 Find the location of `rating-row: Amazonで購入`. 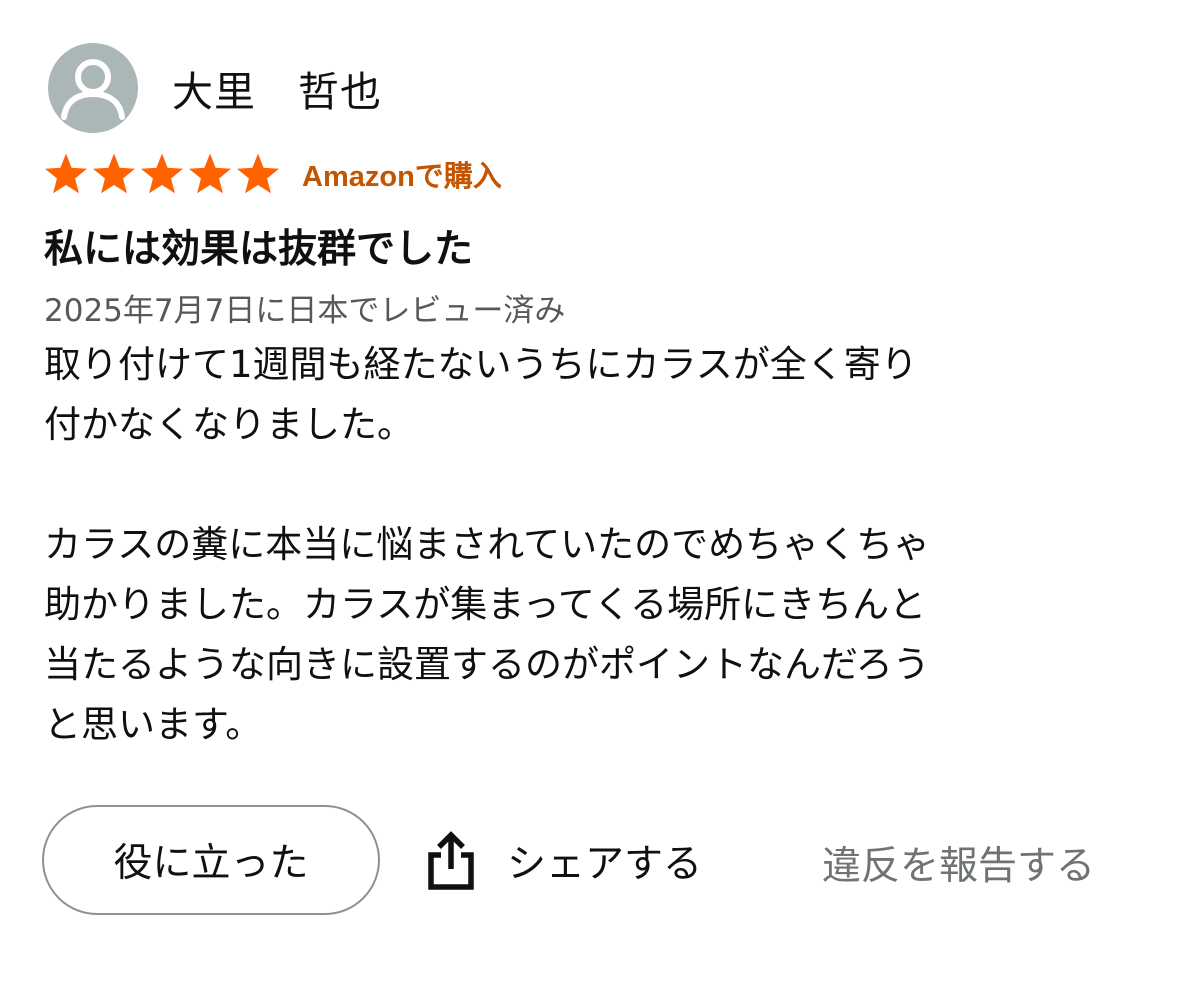

rating-row: Amazonで購入 is located at coordinates (272, 174).